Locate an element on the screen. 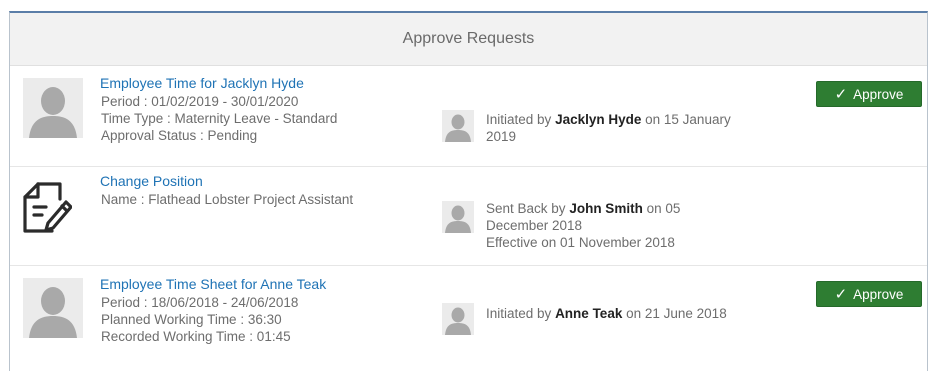 The image size is (934, 371). detail-line: Time Type : Maternity Leave - Standard is located at coordinates (219, 118).